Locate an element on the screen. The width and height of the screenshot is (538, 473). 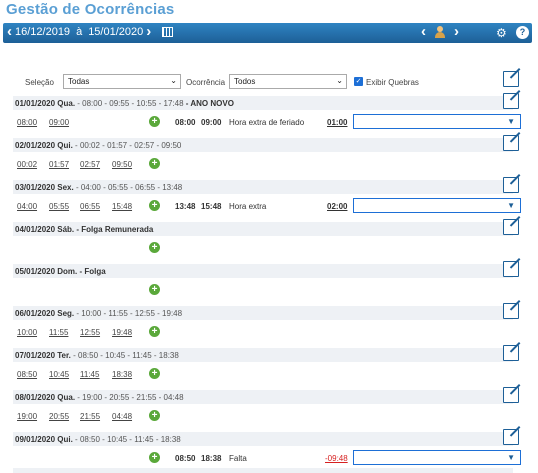
occurrence-amount: 02:00 is located at coordinates (337, 206).